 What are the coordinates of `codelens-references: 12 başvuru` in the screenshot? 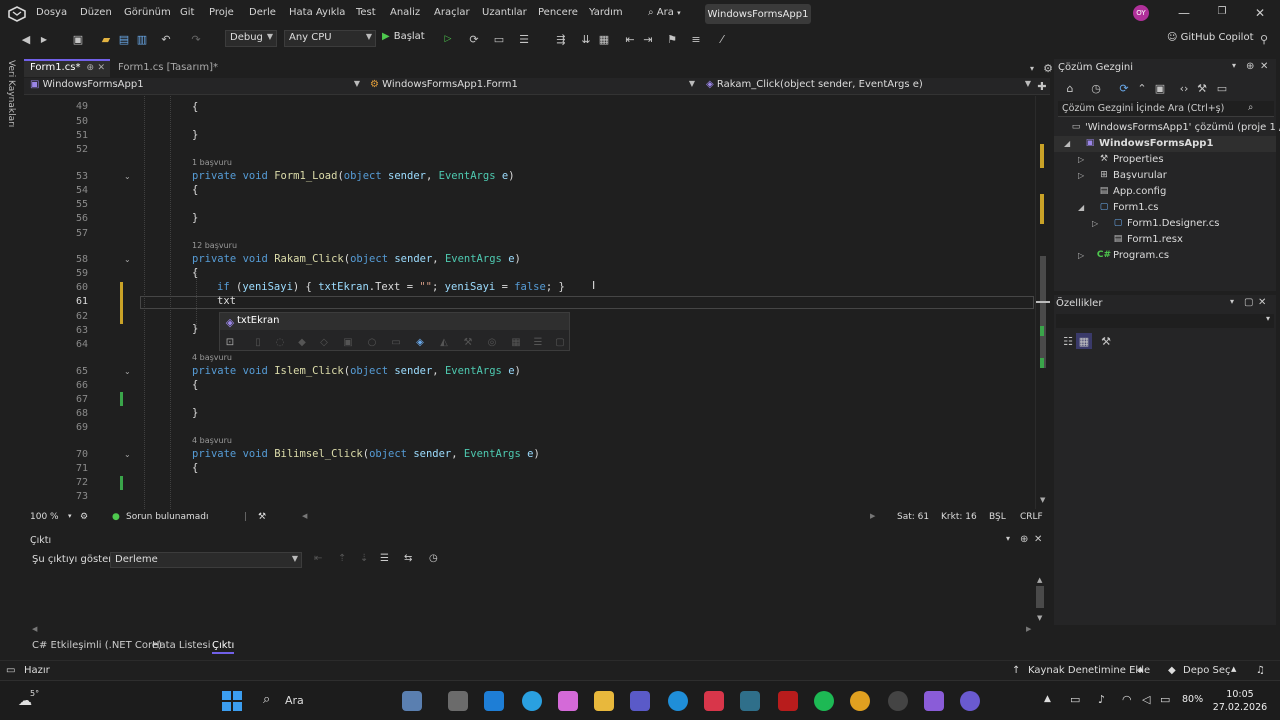 It's located at (214, 245).